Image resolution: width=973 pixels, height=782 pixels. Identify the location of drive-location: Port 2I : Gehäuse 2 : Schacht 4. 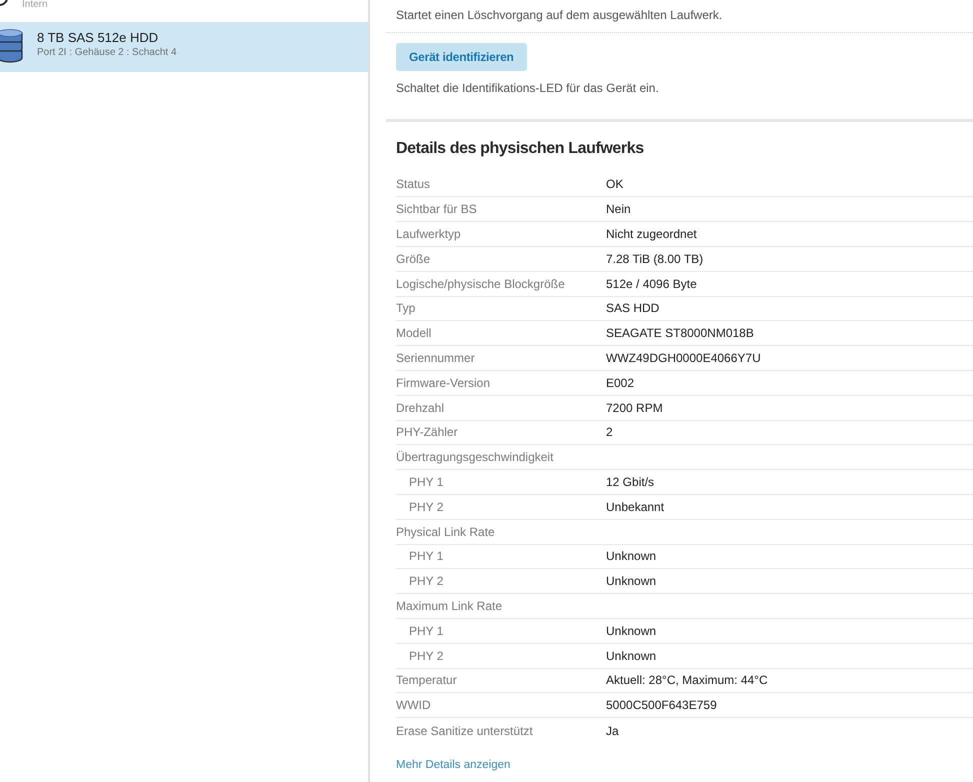
(107, 53).